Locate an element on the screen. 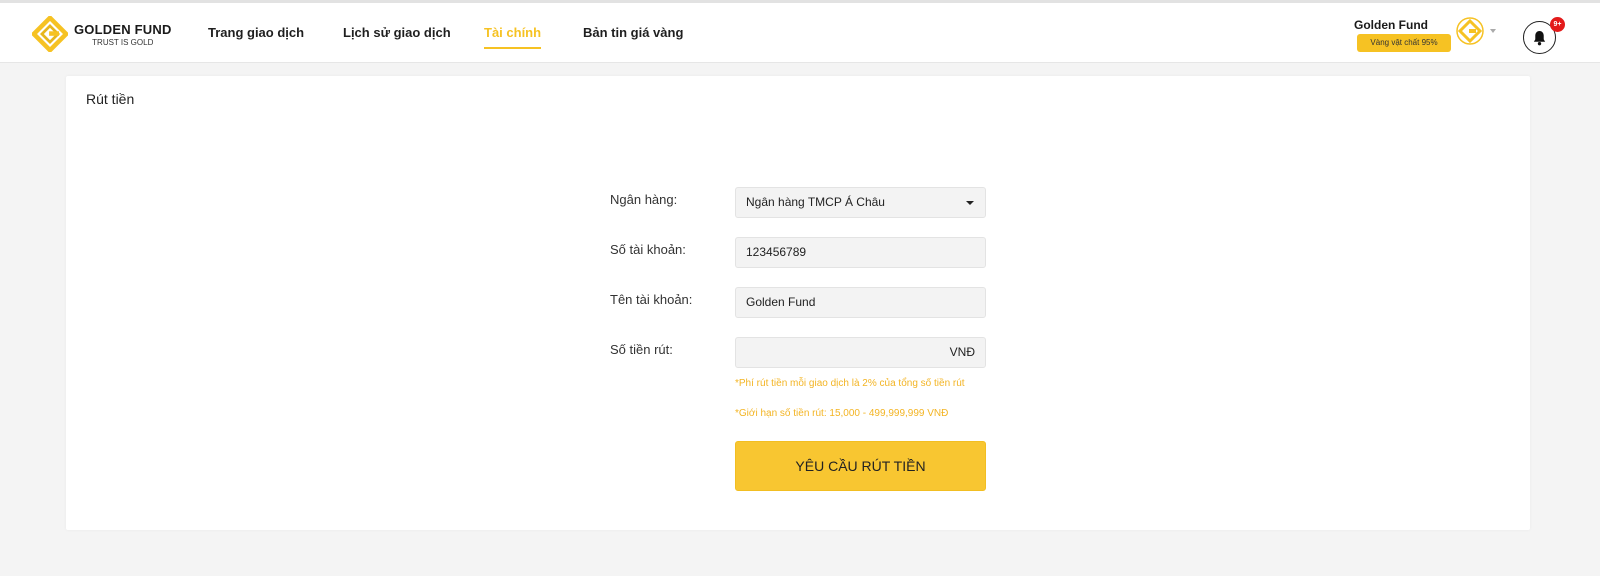  account-type-badge: Vàng vật chất 95% is located at coordinates (1404, 43).